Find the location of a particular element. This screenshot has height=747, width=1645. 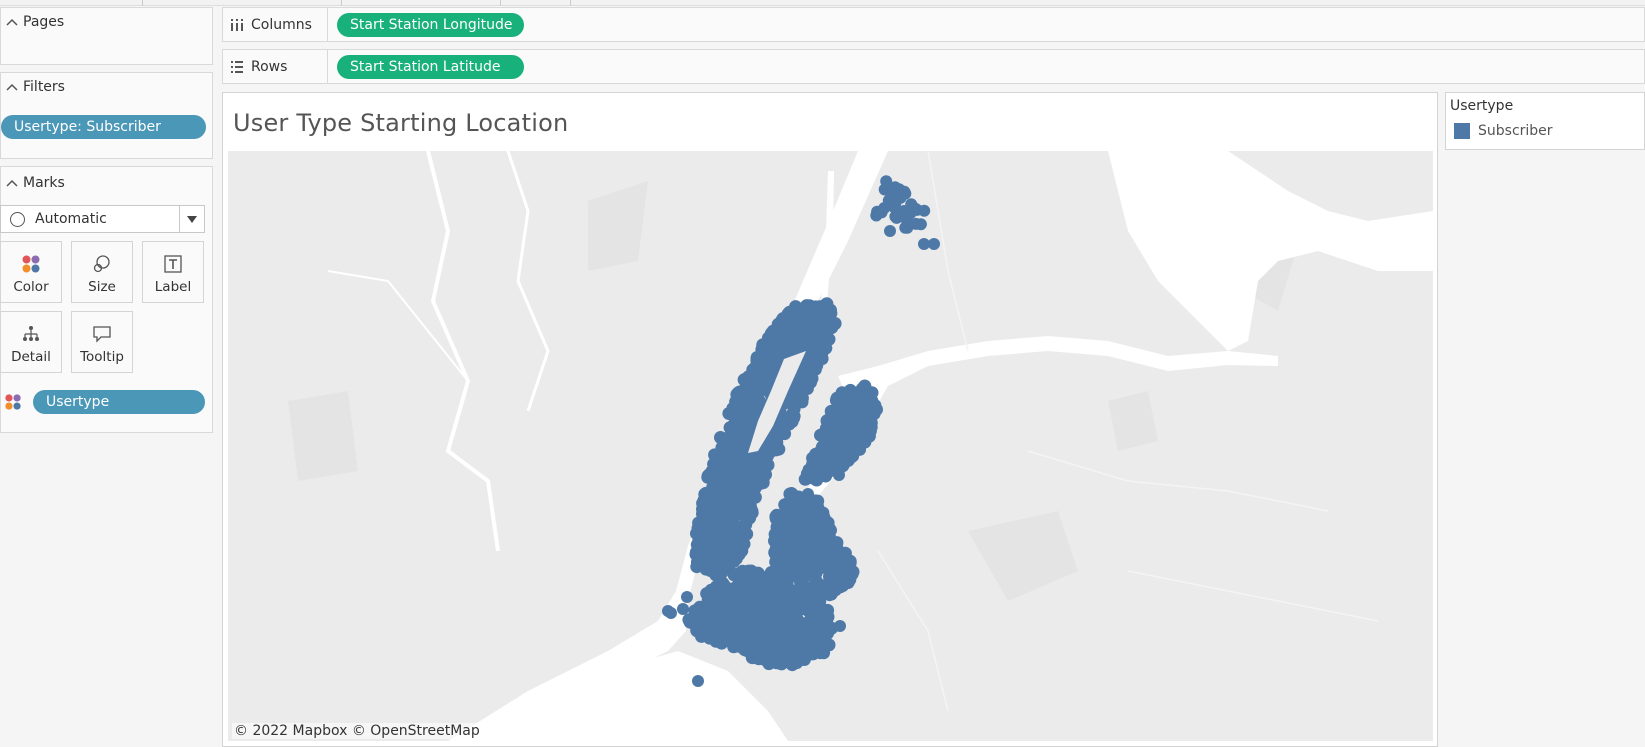

tooltip-button: Tooltip is located at coordinates (102, 342).